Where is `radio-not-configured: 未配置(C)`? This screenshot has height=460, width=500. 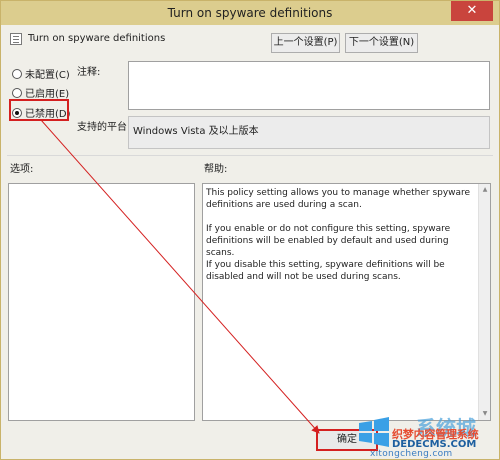 radio-not-configured: 未配置(C) is located at coordinates (41, 73).